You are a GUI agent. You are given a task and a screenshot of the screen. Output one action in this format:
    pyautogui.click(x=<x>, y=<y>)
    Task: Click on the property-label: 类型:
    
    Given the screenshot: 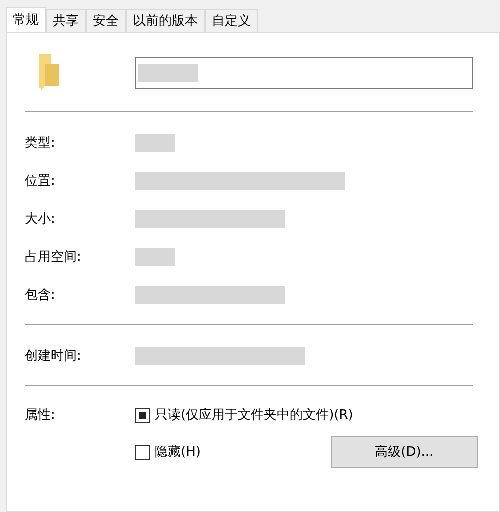 What is the action you would take?
    pyautogui.click(x=40, y=143)
    